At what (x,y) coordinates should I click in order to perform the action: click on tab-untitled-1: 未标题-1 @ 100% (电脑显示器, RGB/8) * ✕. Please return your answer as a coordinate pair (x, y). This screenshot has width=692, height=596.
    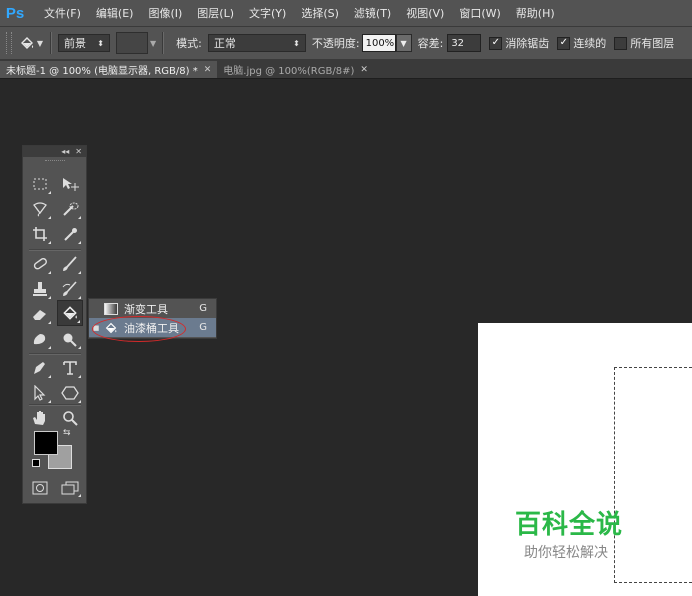
    Looking at the image, I should click on (109, 69).